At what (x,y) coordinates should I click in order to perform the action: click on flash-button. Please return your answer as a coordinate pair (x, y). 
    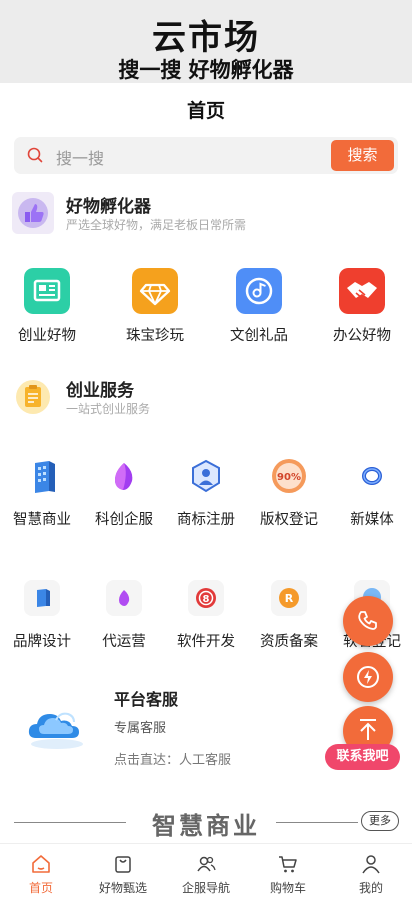
    Looking at the image, I should click on (368, 677).